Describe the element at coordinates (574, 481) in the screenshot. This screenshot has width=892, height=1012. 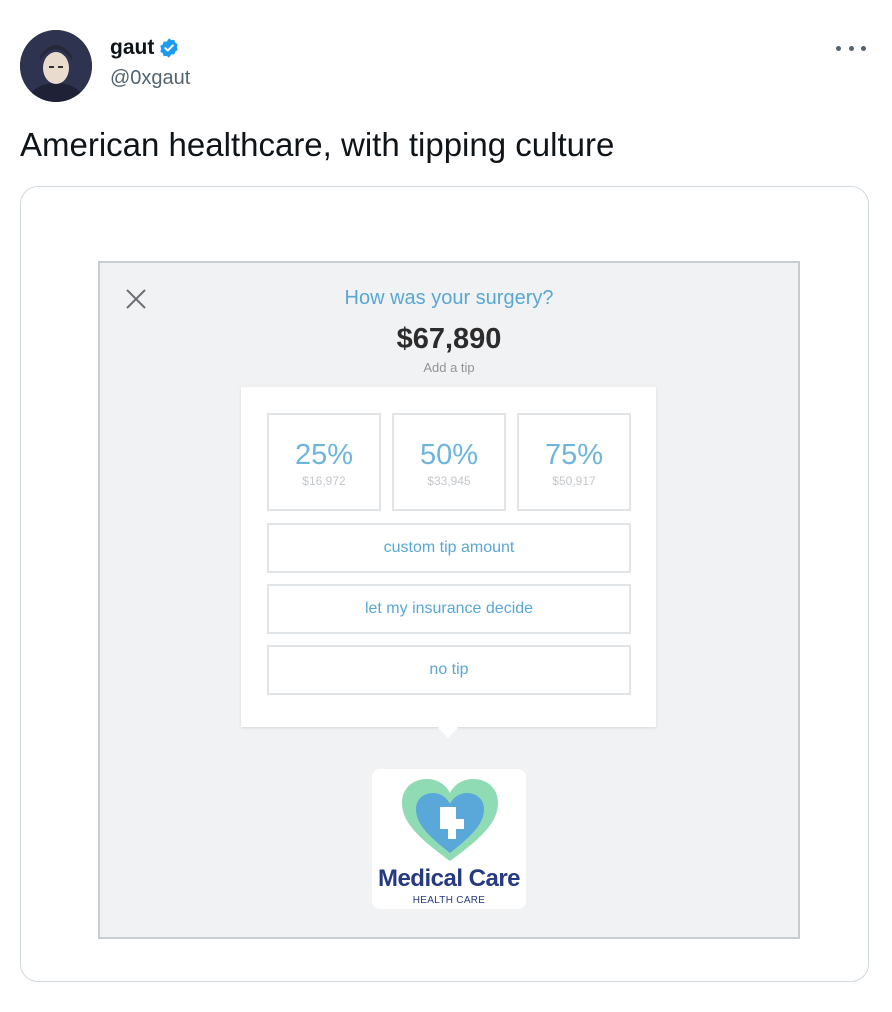
I see `tip-value: $50,917` at that location.